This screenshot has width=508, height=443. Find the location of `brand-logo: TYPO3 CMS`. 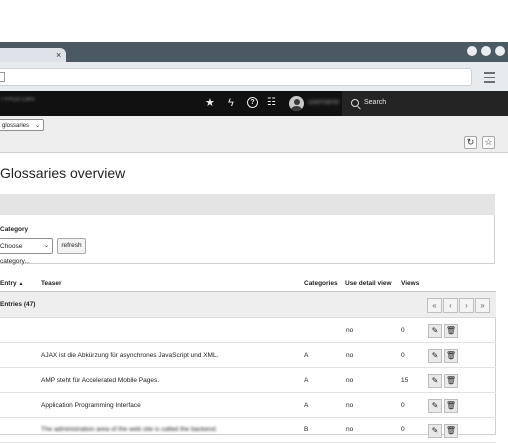

brand-logo: TYPO3 CMS is located at coordinates (17, 100).